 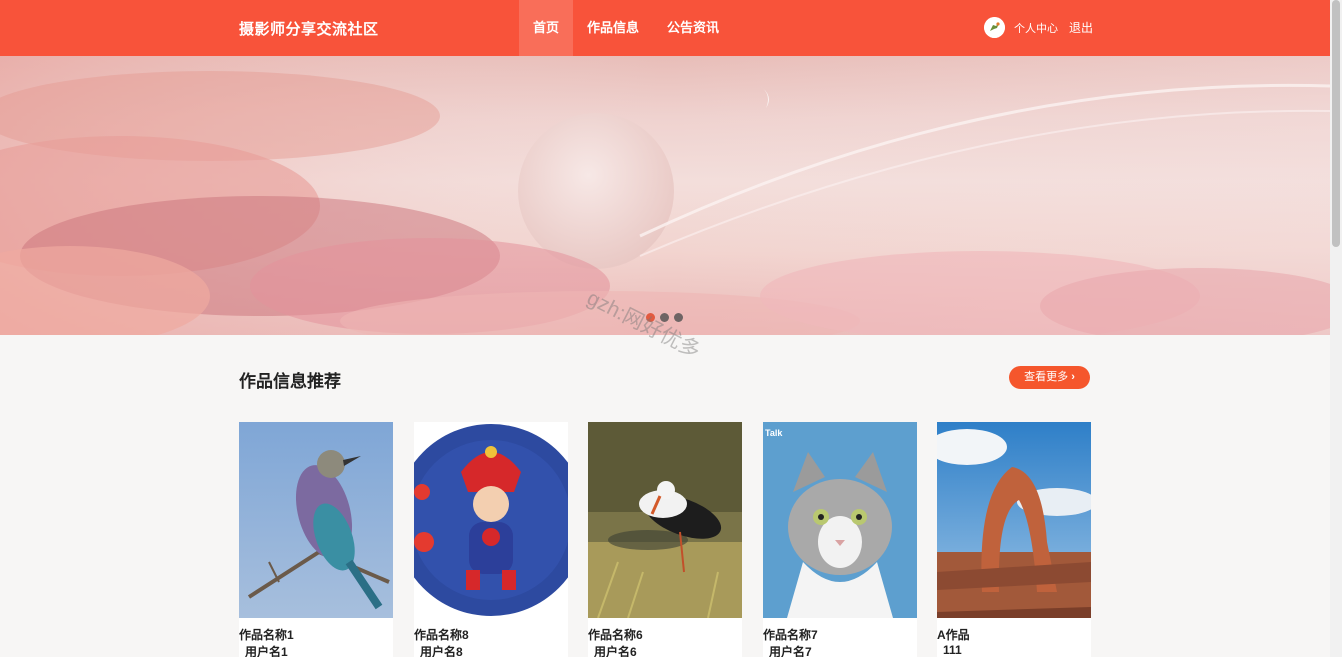 I want to click on view-more-label: 查看更多, so click(x=1046, y=377).